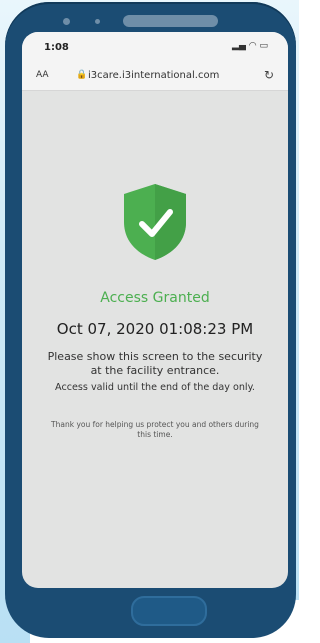 The image size is (320, 643). I want to click on status-time: 1:08, so click(56, 47).